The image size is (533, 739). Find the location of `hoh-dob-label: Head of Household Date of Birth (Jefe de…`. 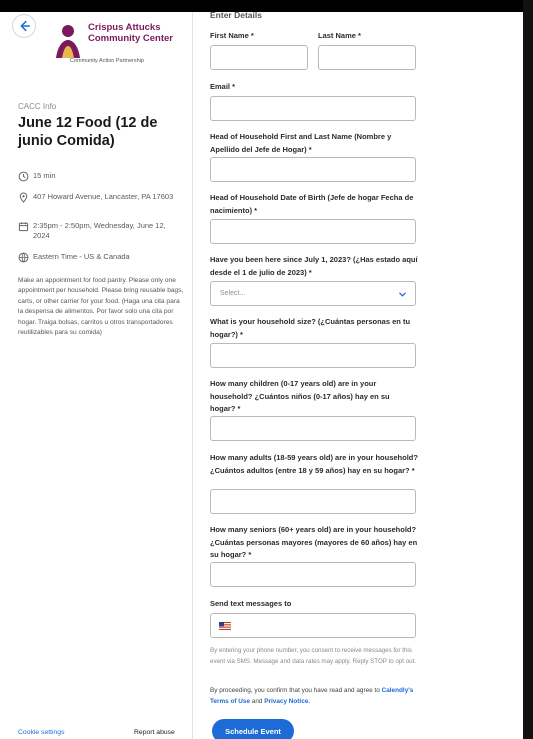

hoh-dob-label: Head of Household Date of Birth (Jefe de… is located at coordinates (312, 204).